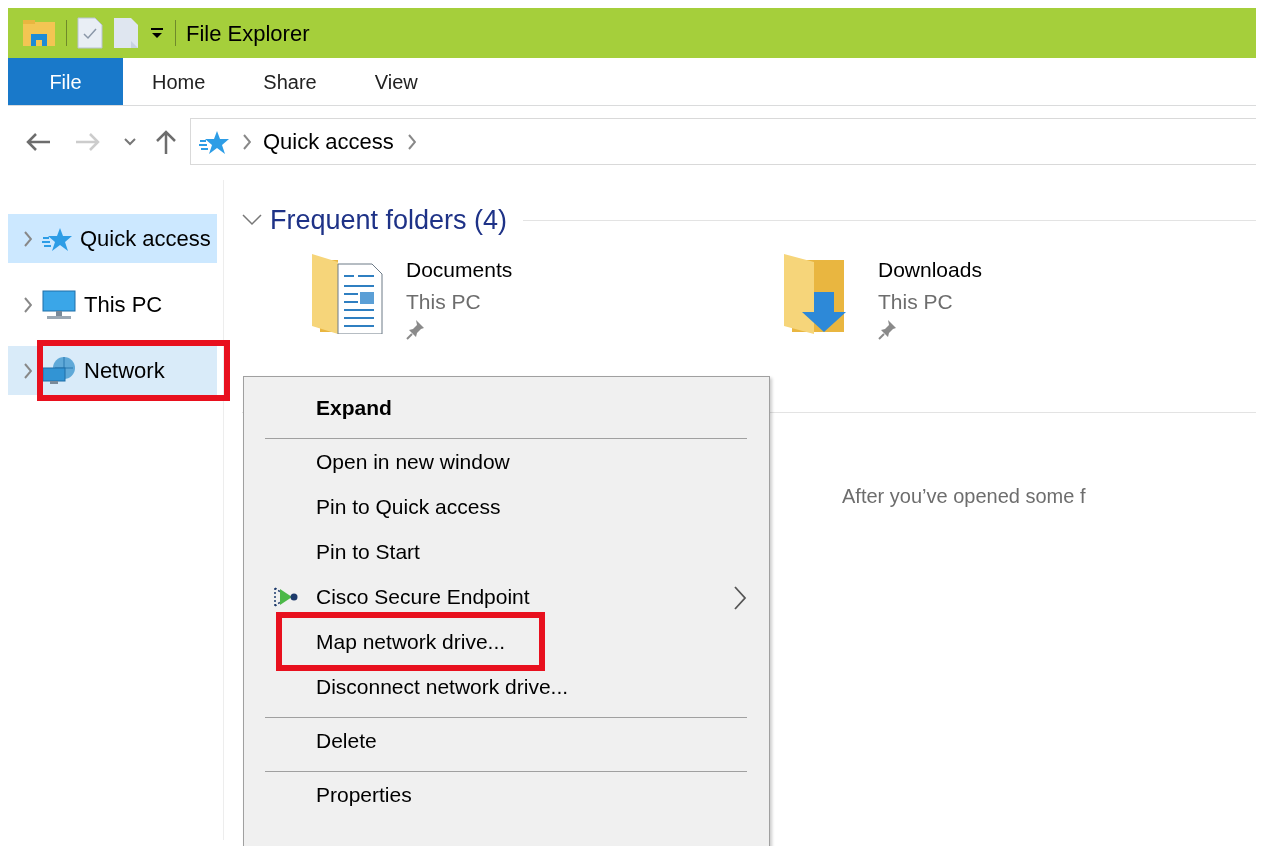  What do you see at coordinates (290, 81) in the screenshot?
I see `ribbon-tab: Share` at bounding box center [290, 81].